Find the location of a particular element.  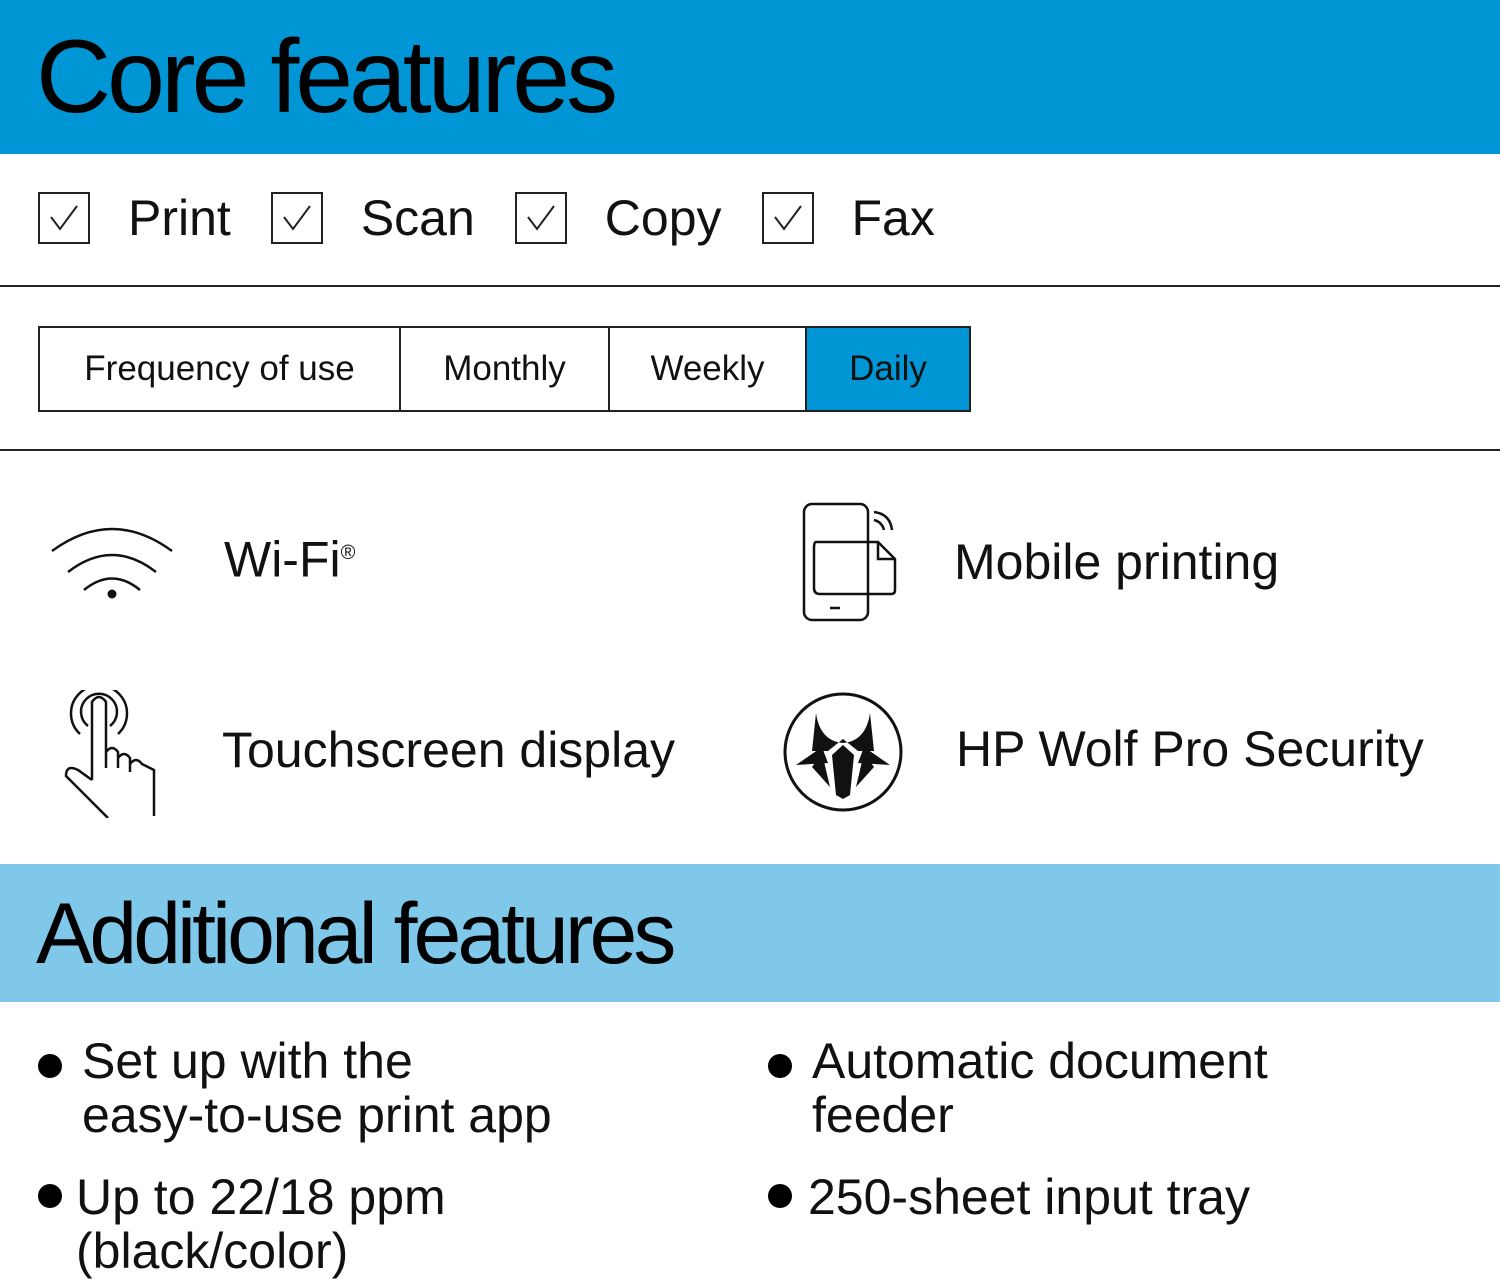

feature-label: Mobile printing is located at coordinates (1117, 562).